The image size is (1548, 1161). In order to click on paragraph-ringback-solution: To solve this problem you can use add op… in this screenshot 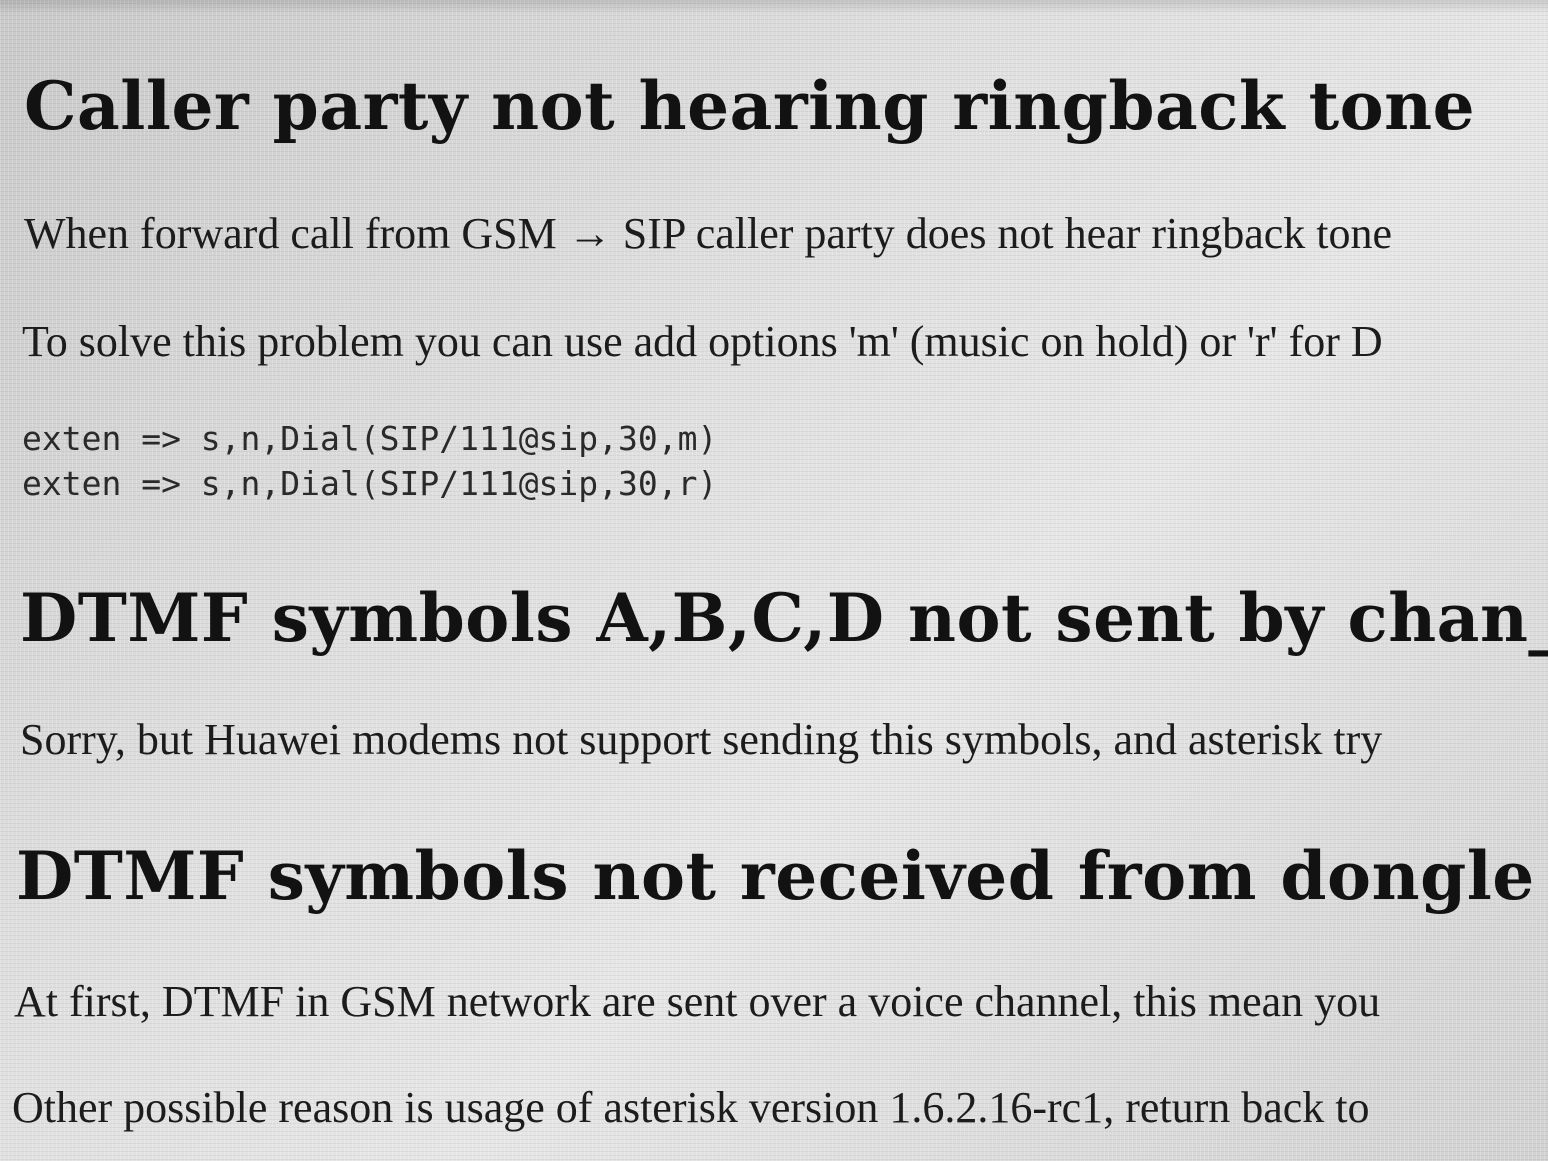, I will do `click(702, 341)`.